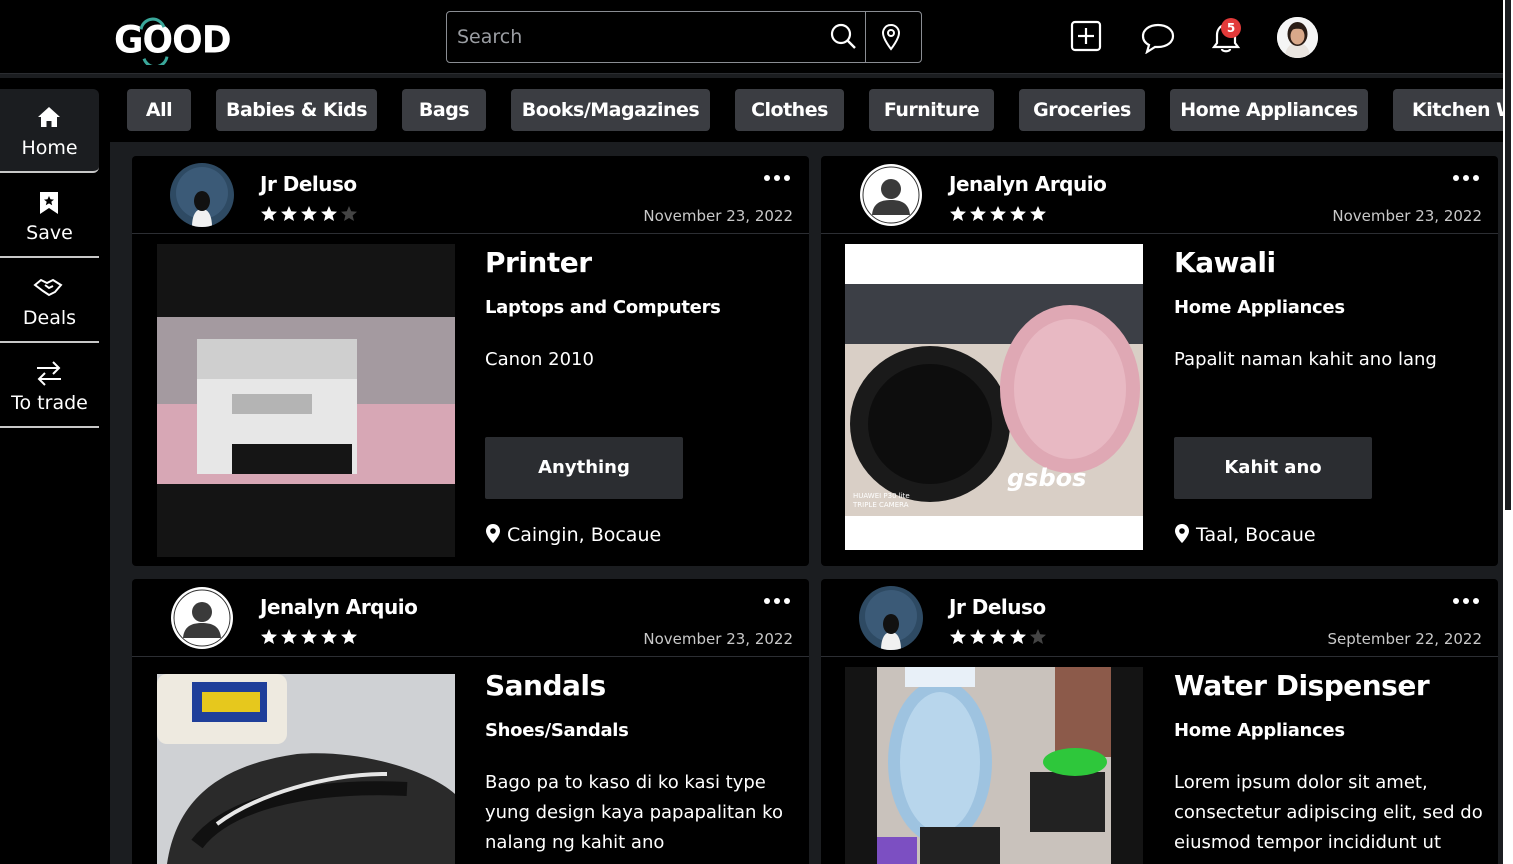 This screenshot has width=1513, height=864. I want to click on wanted-trade-button: Kahit ano, so click(1273, 468).